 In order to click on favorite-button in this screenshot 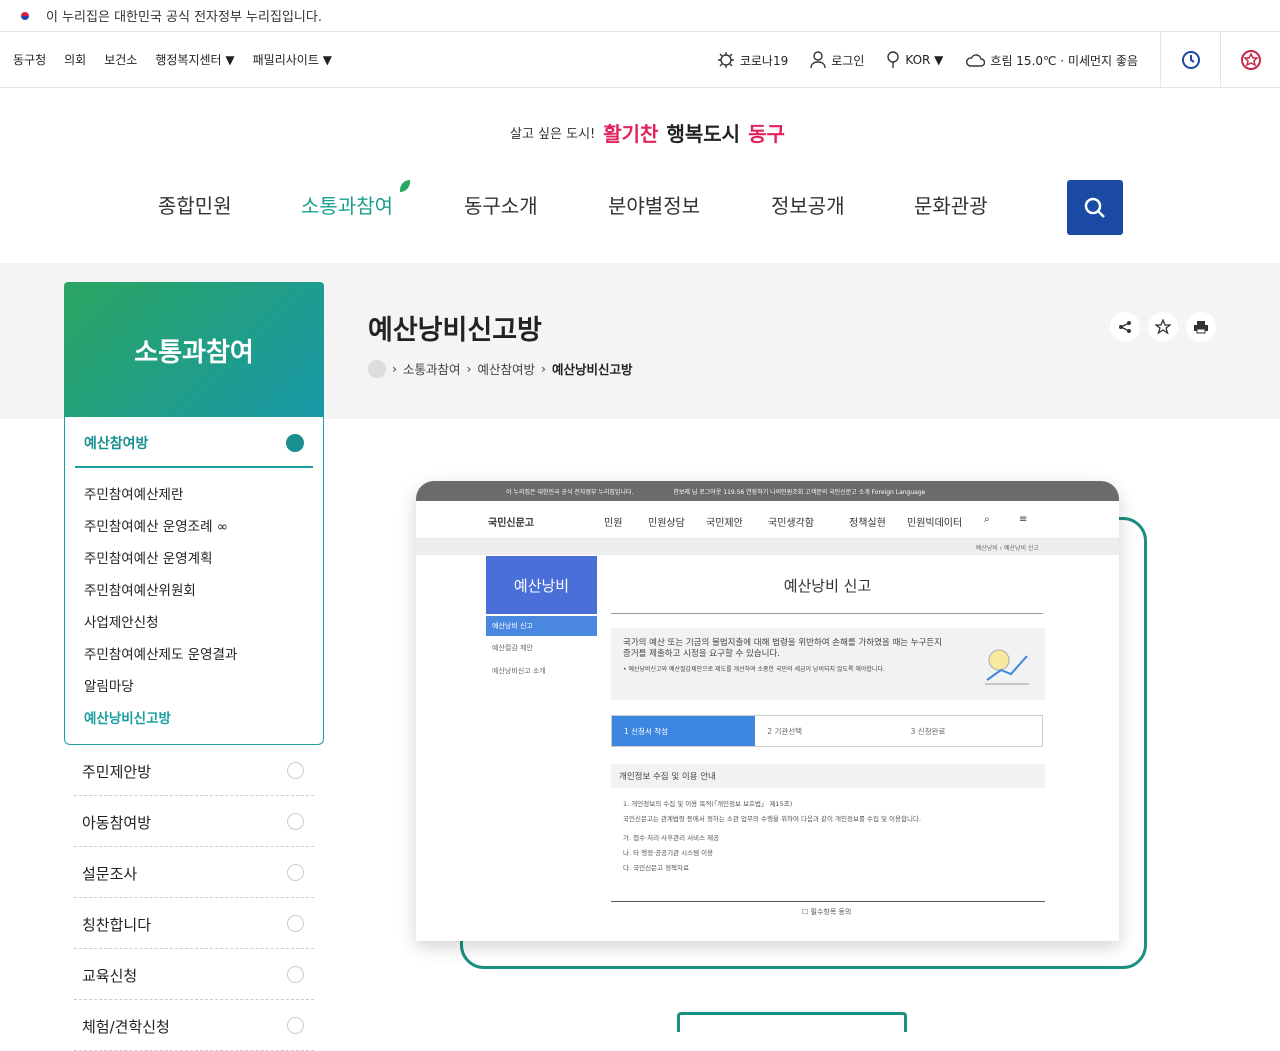, I will do `click(1163, 327)`.